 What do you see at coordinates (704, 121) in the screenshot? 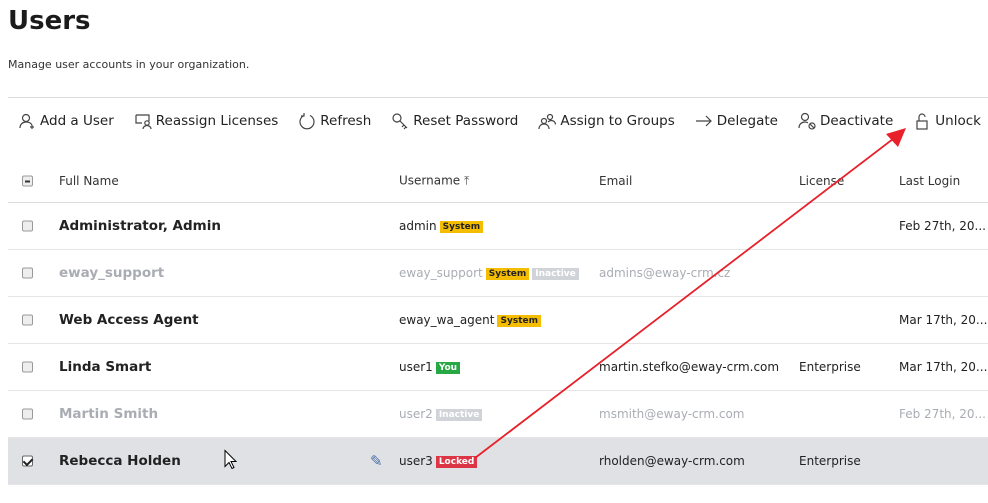
I see `arrow-right-icon` at bounding box center [704, 121].